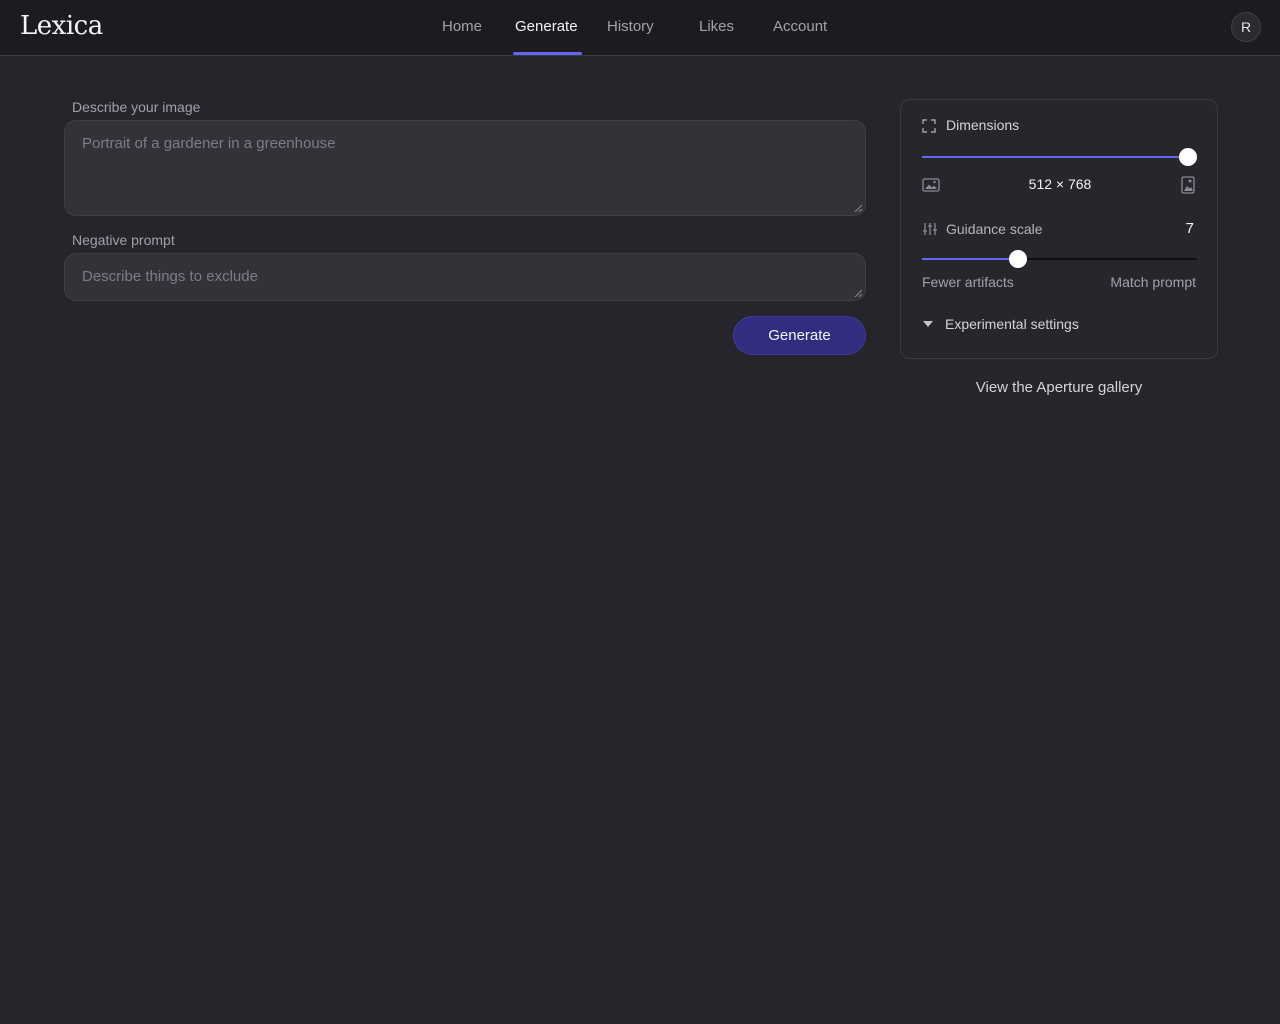 This screenshot has width=1280, height=1024. I want to click on nav-account: Account, so click(800, 26).